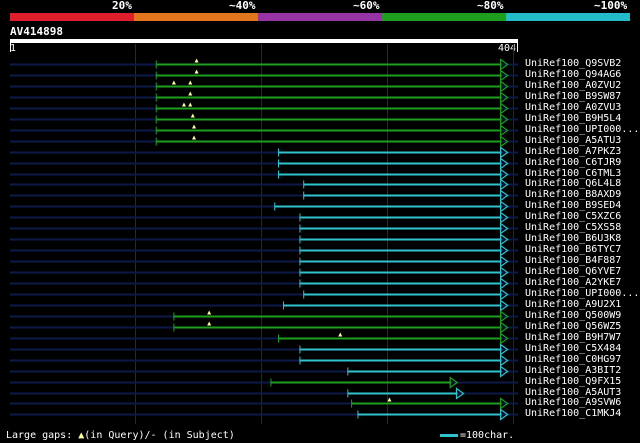  I want to click on hit-label: UniRef100_B9H5L4, so click(573, 119).